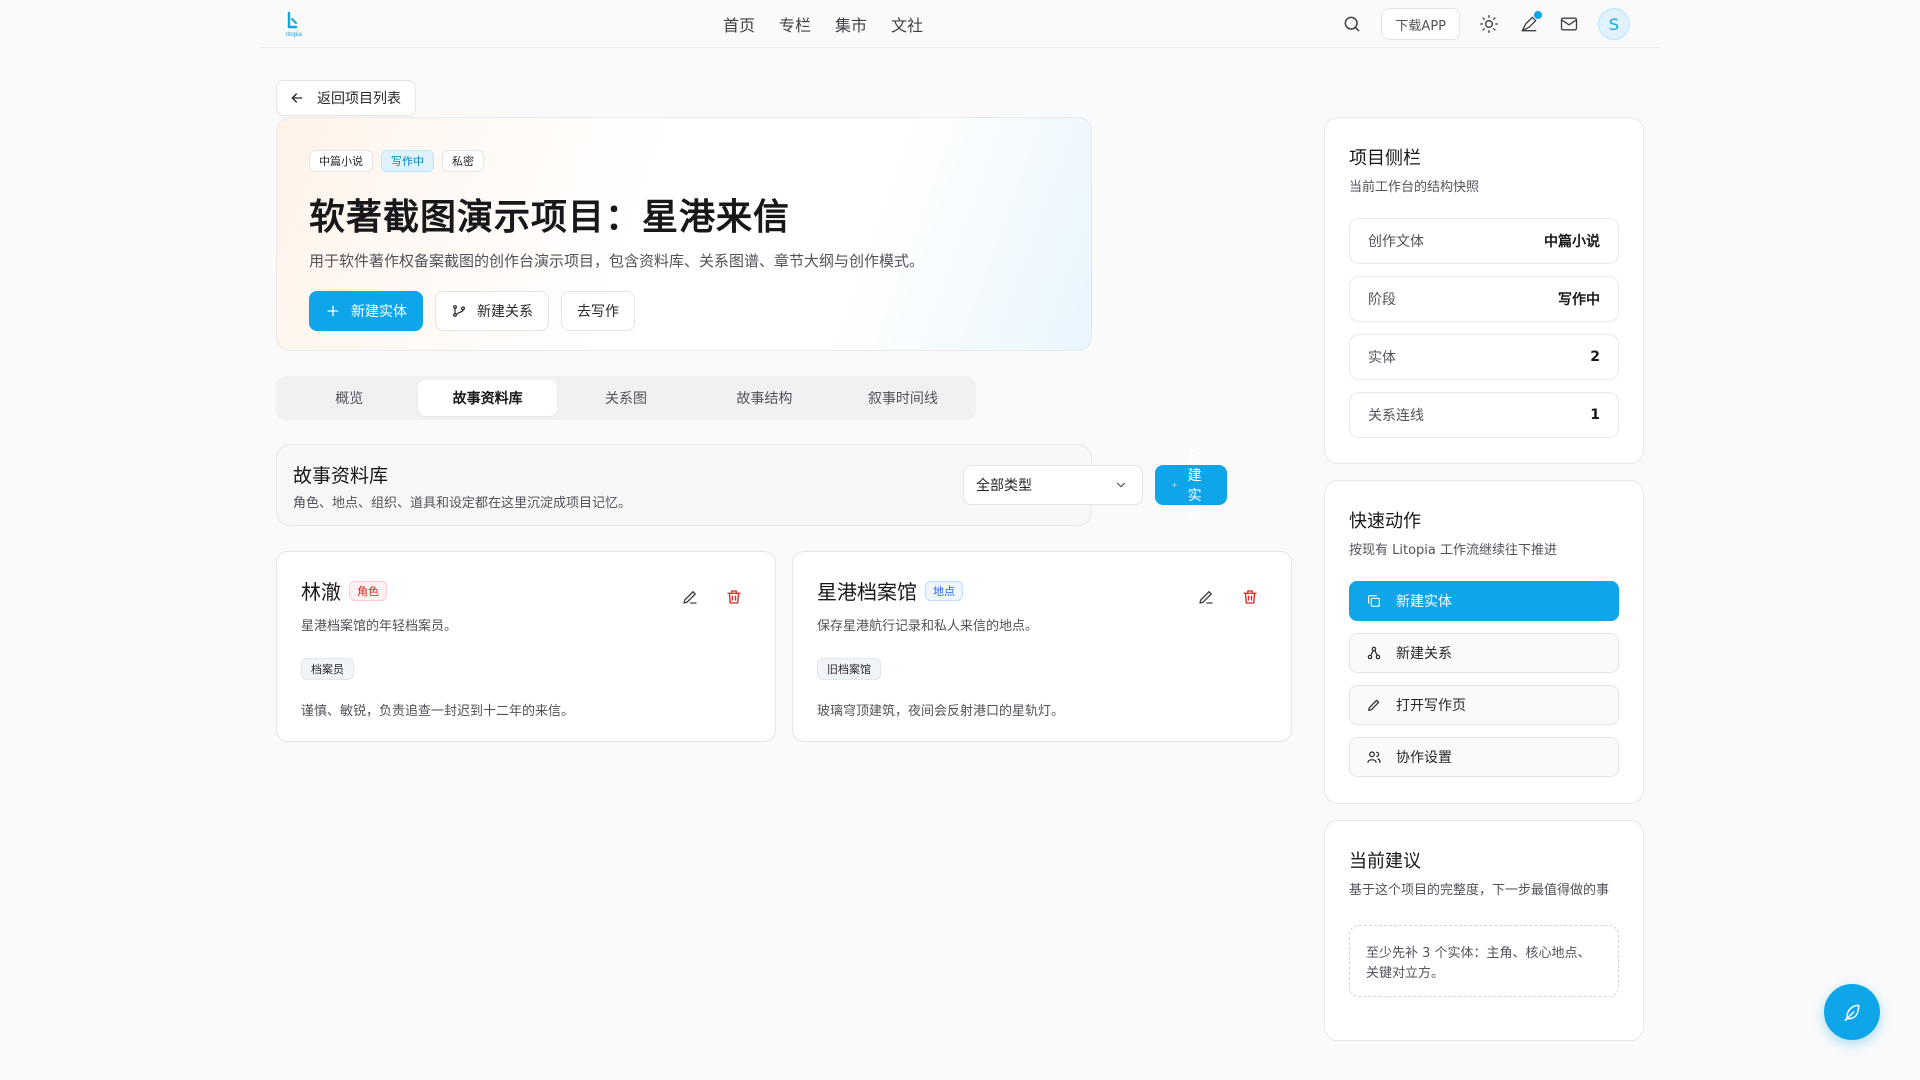  I want to click on suggestions-title: 当前建议, so click(1385, 861).